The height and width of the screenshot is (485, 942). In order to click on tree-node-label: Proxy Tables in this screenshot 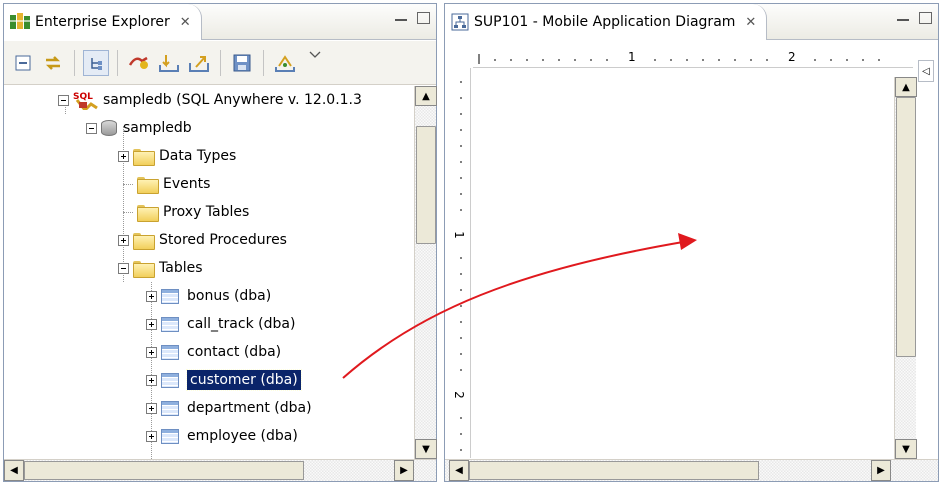, I will do `click(206, 212)`.